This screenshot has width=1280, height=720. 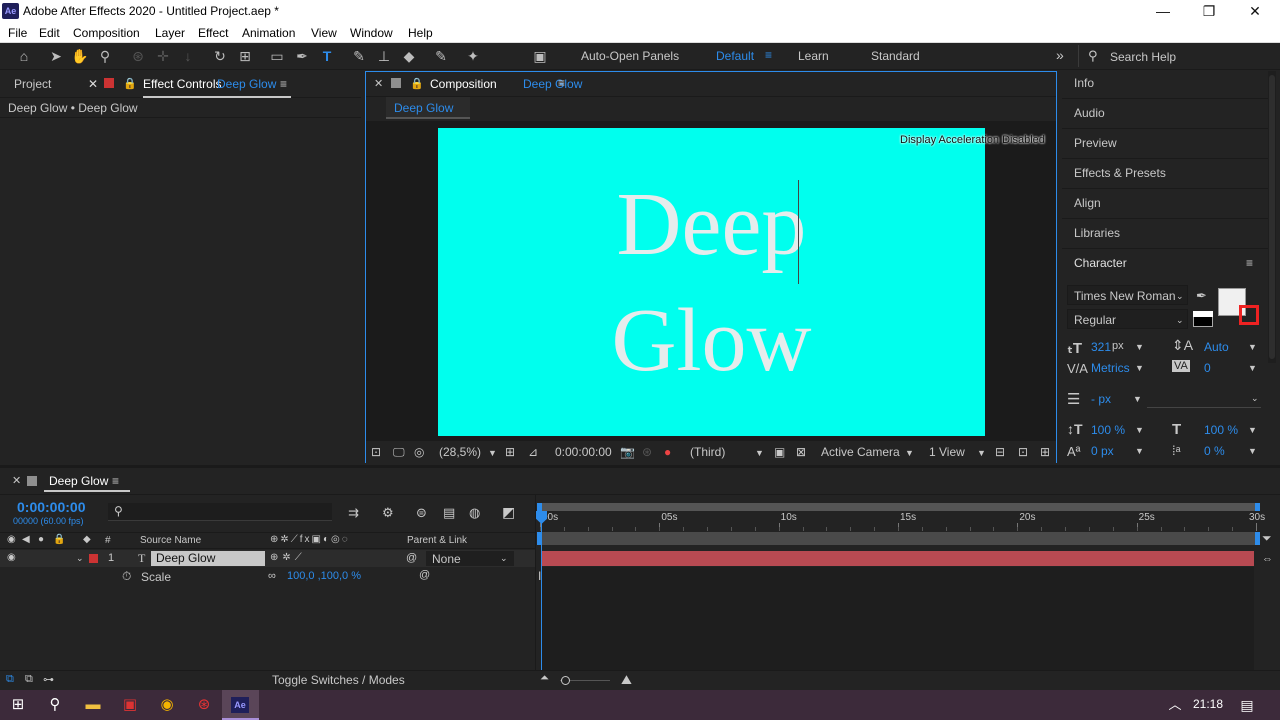 What do you see at coordinates (213, 33) in the screenshot?
I see `menu-effect: Effect` at bounding box center [213, 33].